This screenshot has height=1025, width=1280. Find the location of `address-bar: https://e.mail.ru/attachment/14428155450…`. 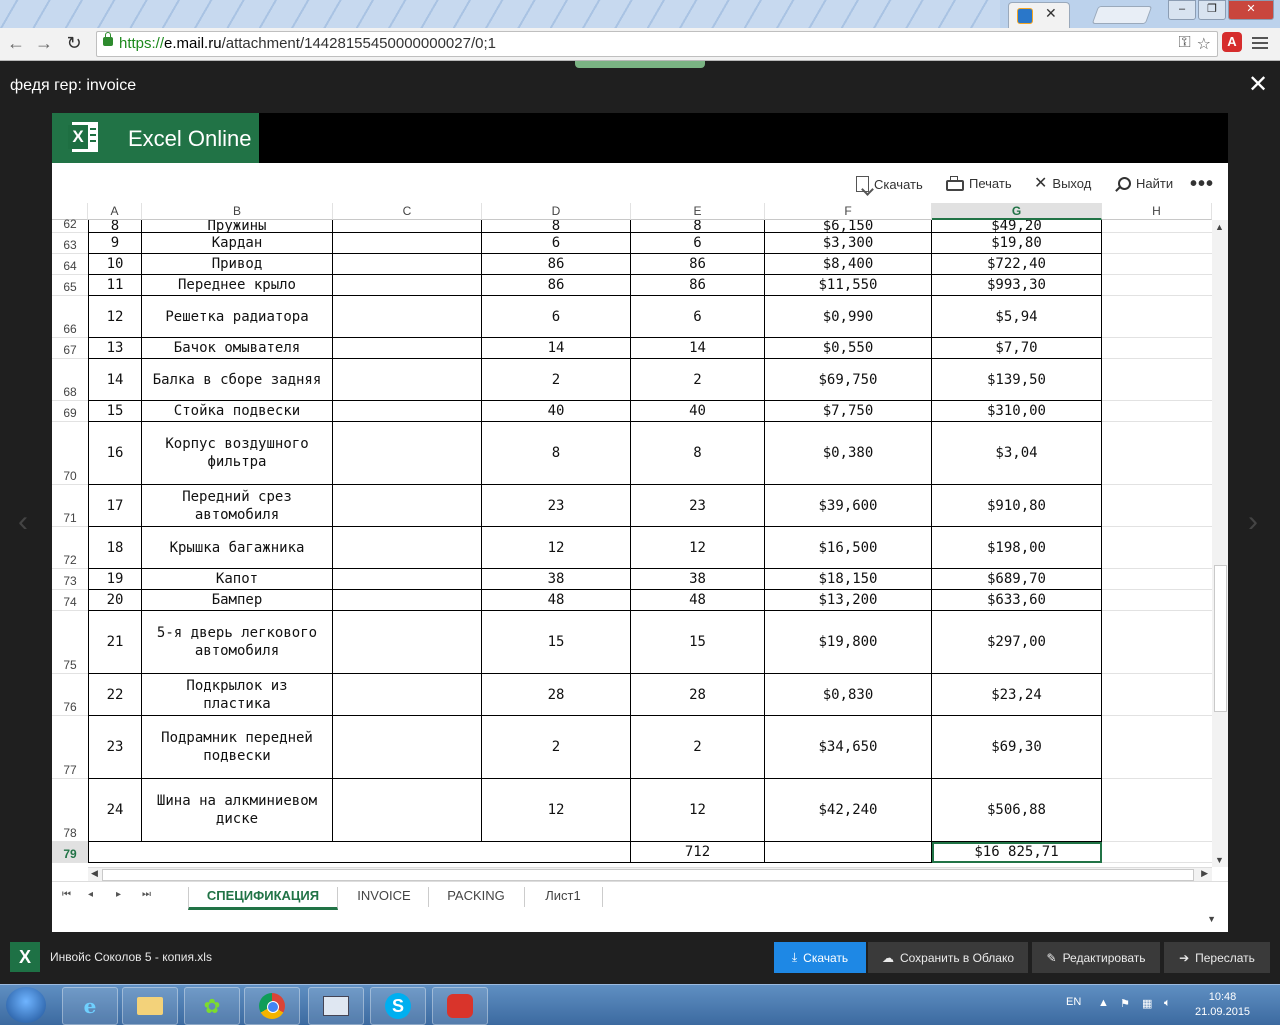

address-bar: https://e.mail.ru/attachment/14428155450… is located at coordinates (657, 44).